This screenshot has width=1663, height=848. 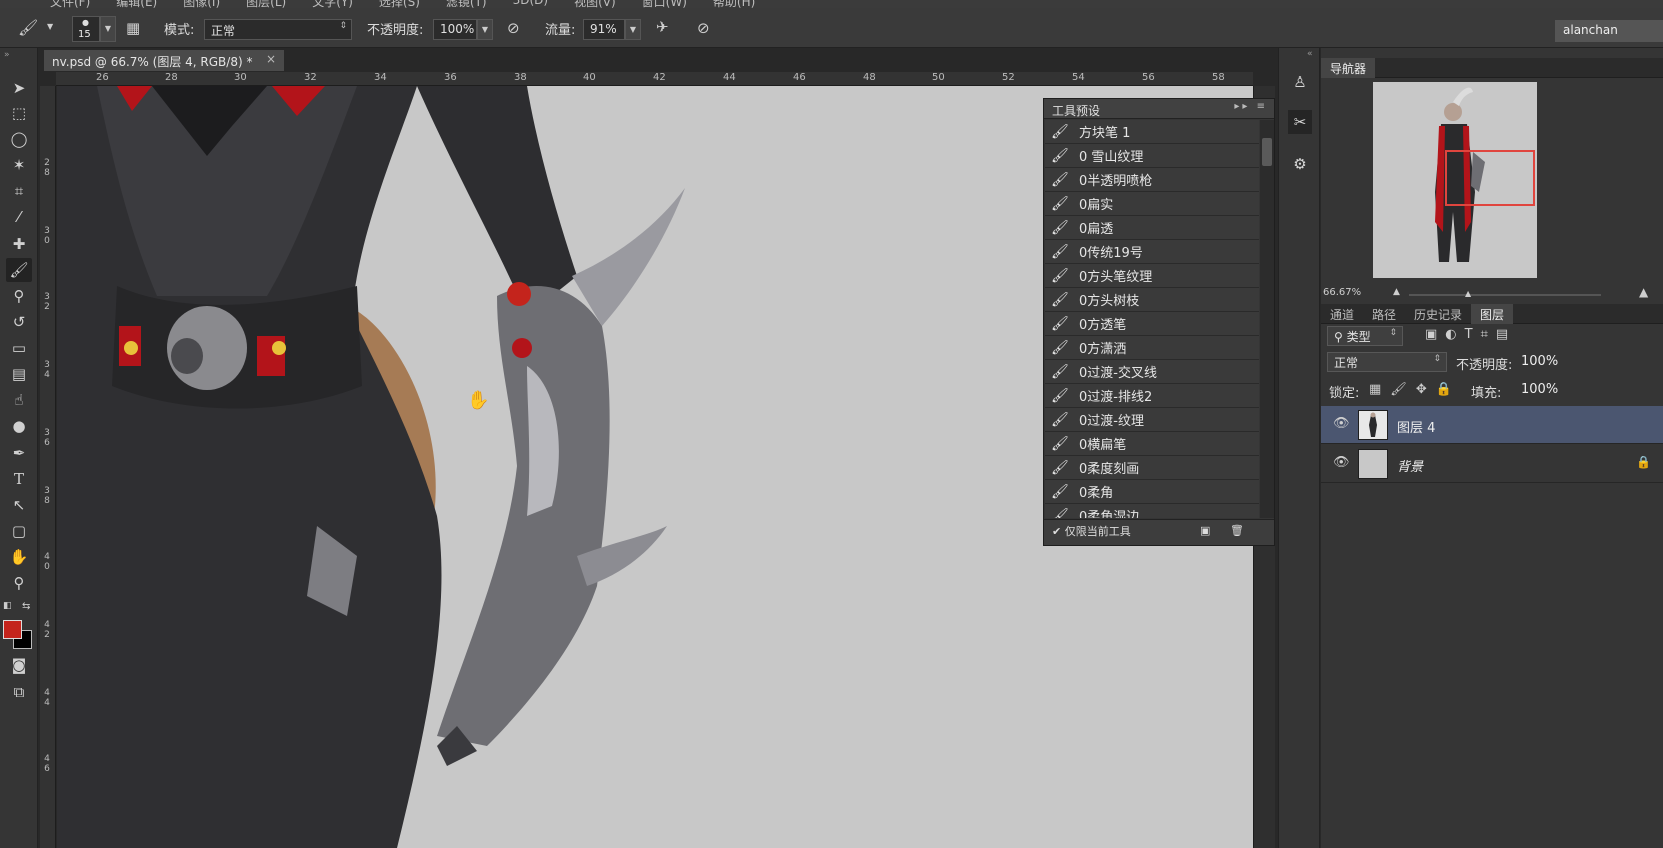 I want to click on brush-panel-icon: ▦, so click(x=133, y=28).